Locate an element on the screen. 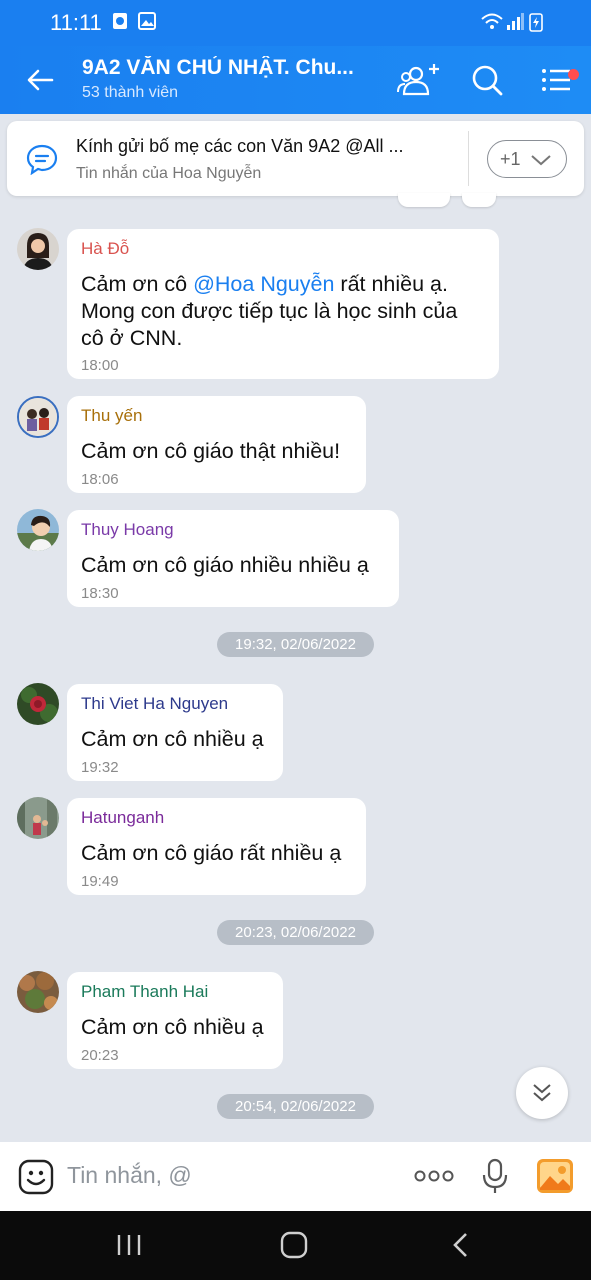 The image size is (591, 1280). gallery-notification-icon is located at coordinates (147, 21).